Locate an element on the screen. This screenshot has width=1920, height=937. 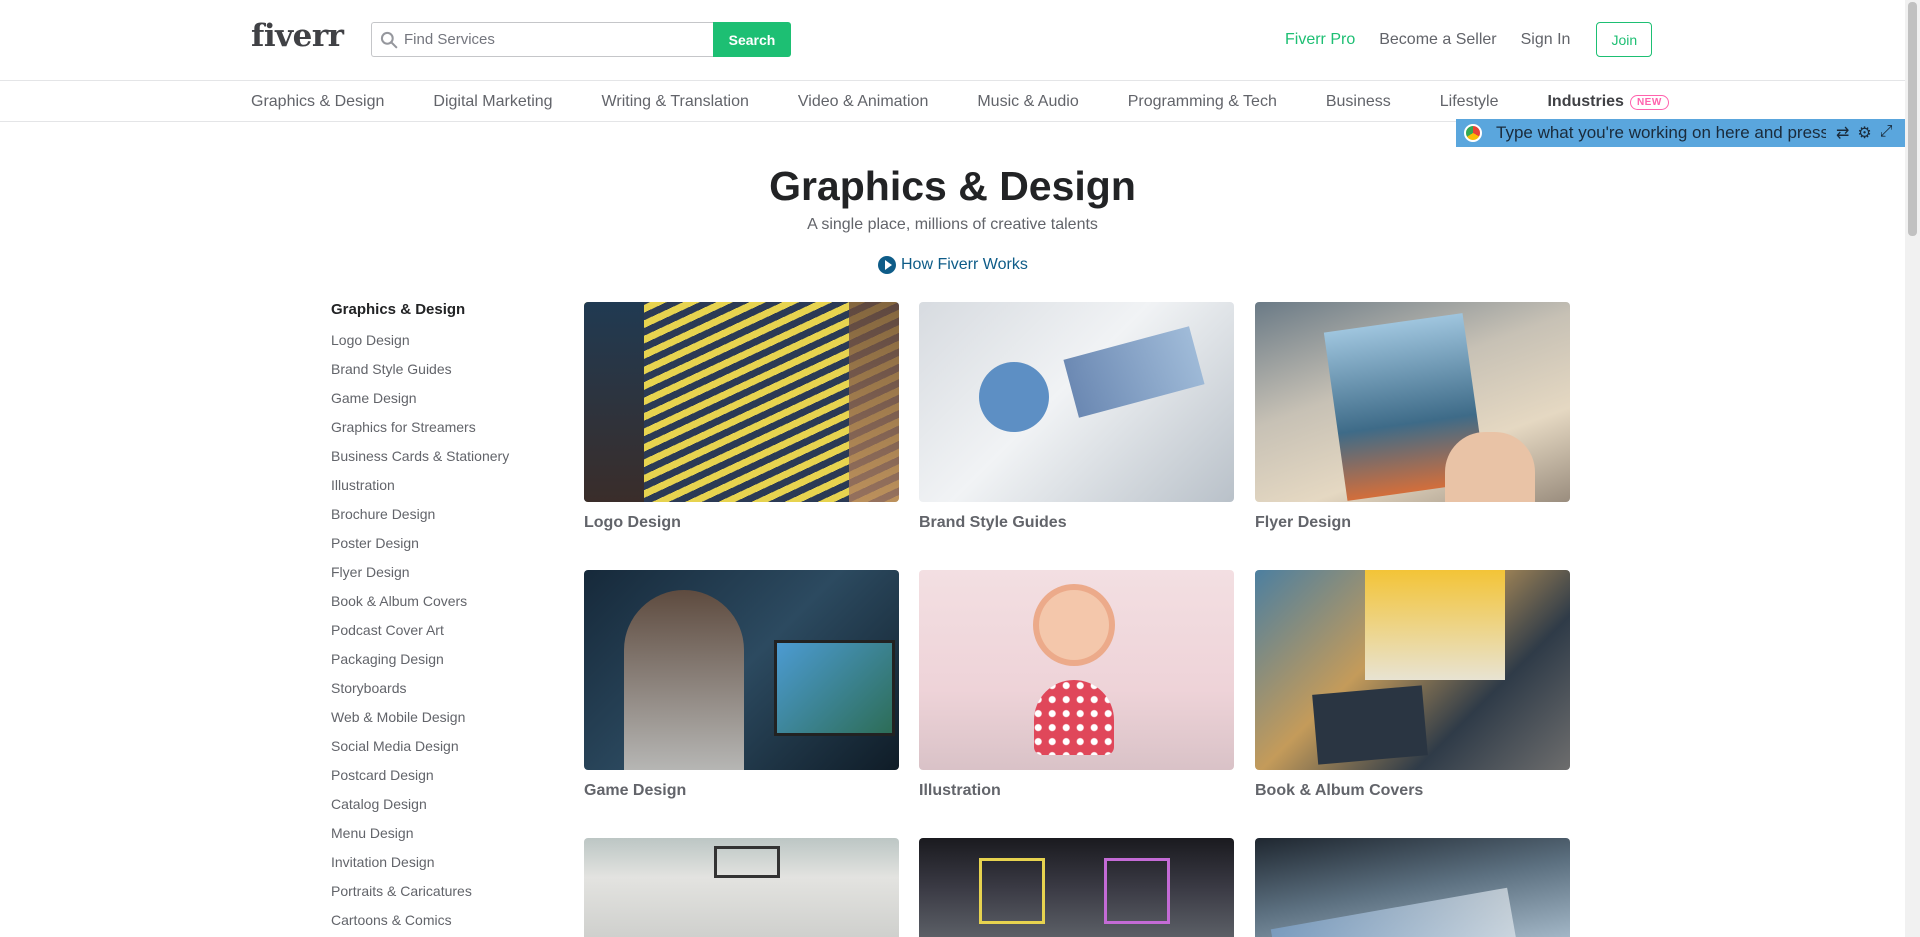
sidebar-link: Poster Design is located at coordinates (441, 547).